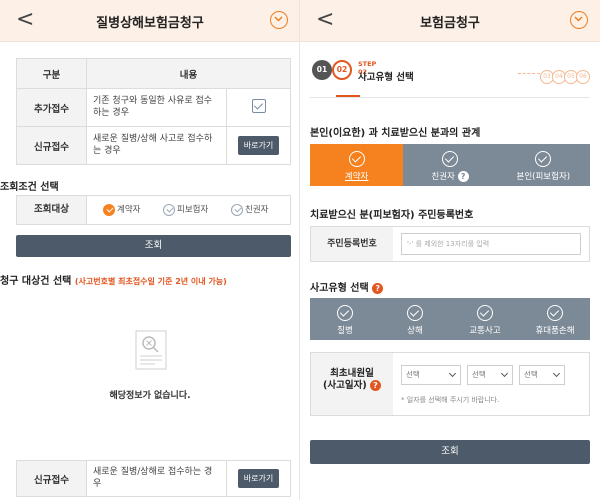  Describe the element at coordinates (485, 331) in the screenshot. I see `accident-option-label: 교통사고` at that location.